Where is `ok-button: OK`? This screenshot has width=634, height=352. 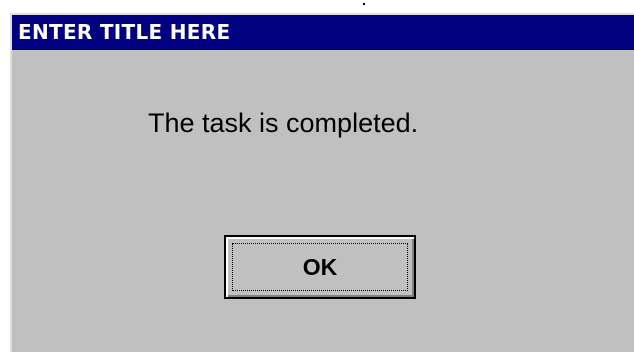 ok-button: OK is located at coordinates (320, 267).